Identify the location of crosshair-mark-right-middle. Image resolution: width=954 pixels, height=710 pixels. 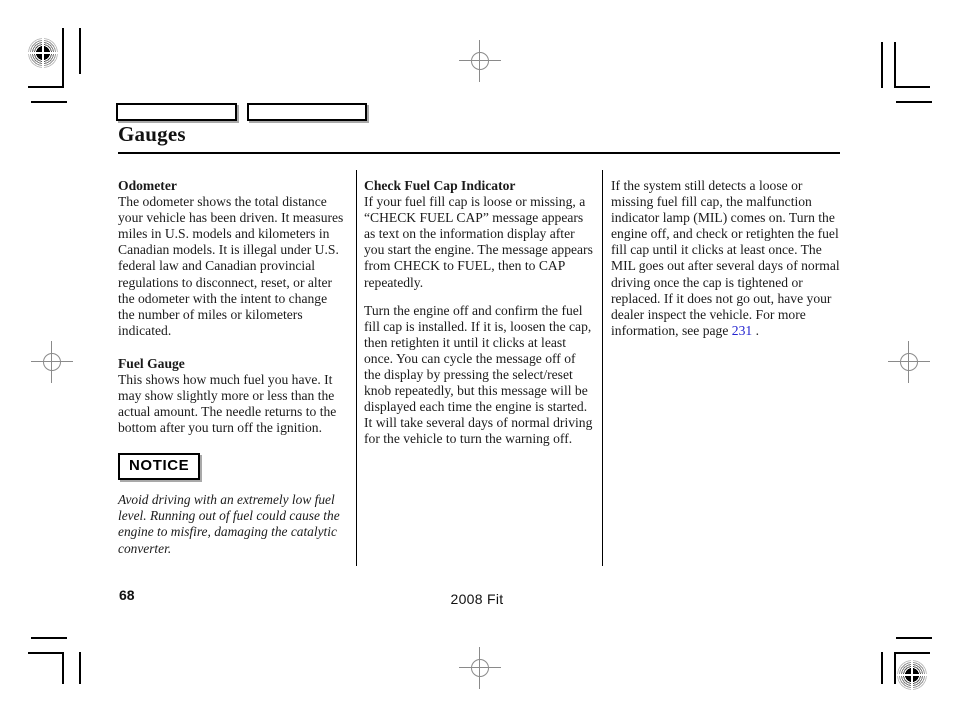
(909, 362).